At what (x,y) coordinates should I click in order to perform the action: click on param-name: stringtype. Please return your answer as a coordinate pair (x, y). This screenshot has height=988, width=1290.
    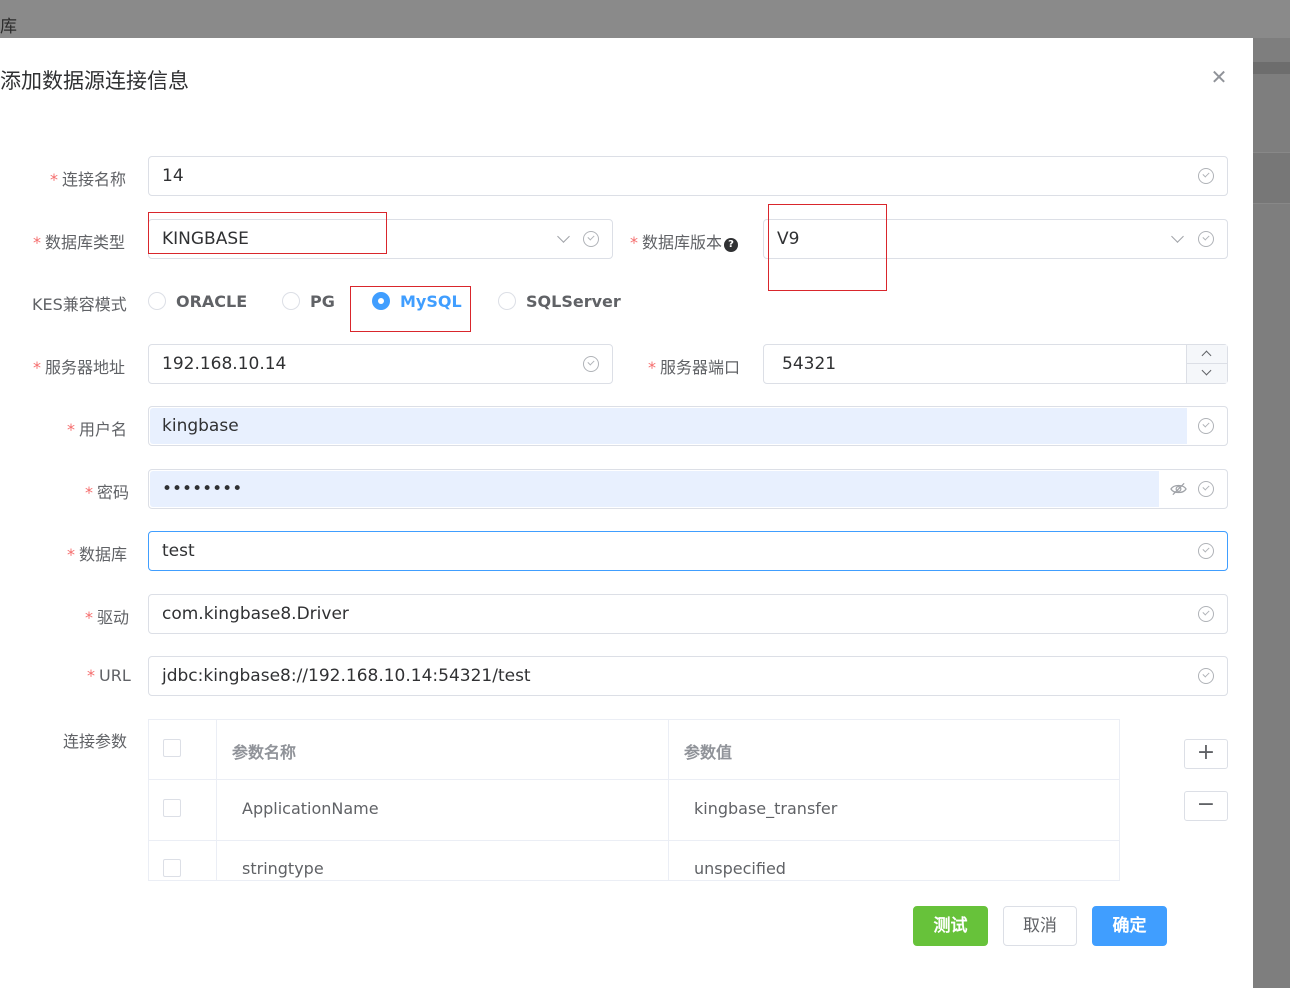
    Looking at the image, I should click on (283, 868).